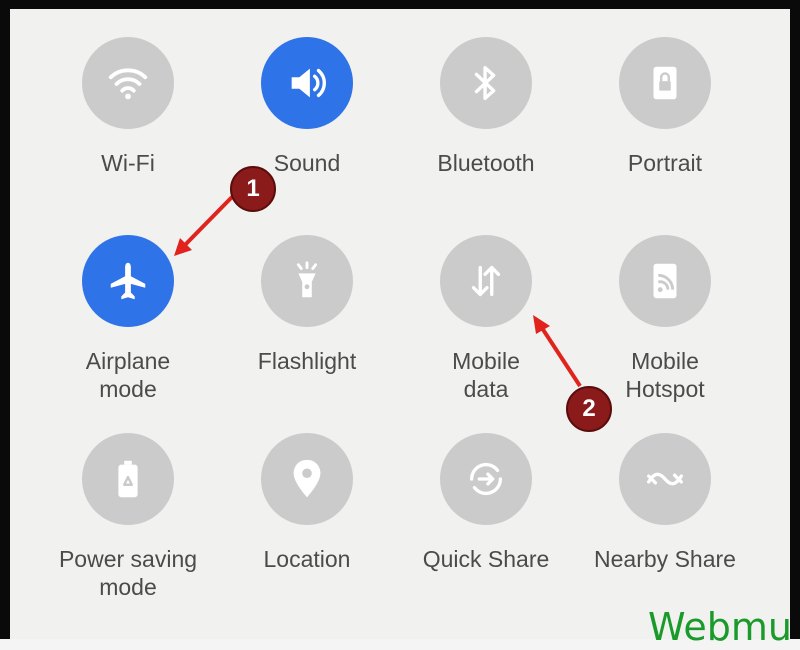 The width and height of the screenshot is (800, 650). What do you see at coordinates (589, 409) in the screenshot?
I see `annotation-marker-2: 2` at bounding box center [589, 409].